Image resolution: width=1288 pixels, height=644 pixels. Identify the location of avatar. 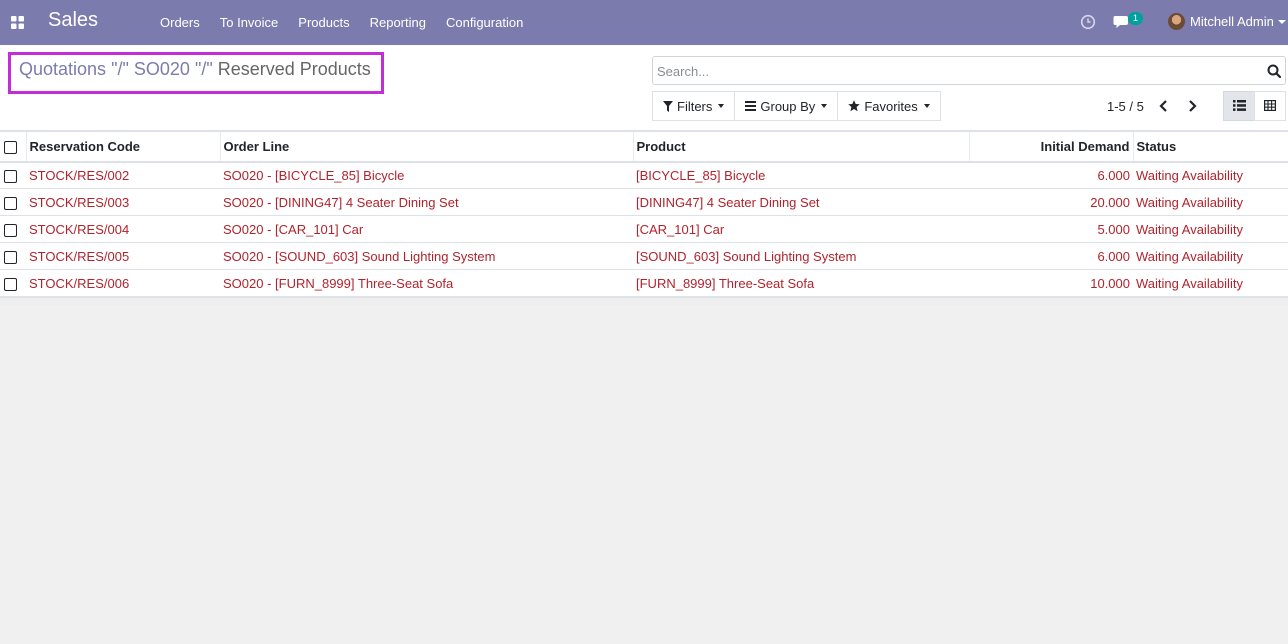
(1176, 21).